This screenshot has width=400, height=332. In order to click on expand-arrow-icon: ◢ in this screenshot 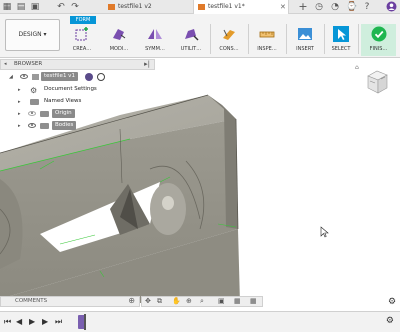, I will do `click(11, 77)`.